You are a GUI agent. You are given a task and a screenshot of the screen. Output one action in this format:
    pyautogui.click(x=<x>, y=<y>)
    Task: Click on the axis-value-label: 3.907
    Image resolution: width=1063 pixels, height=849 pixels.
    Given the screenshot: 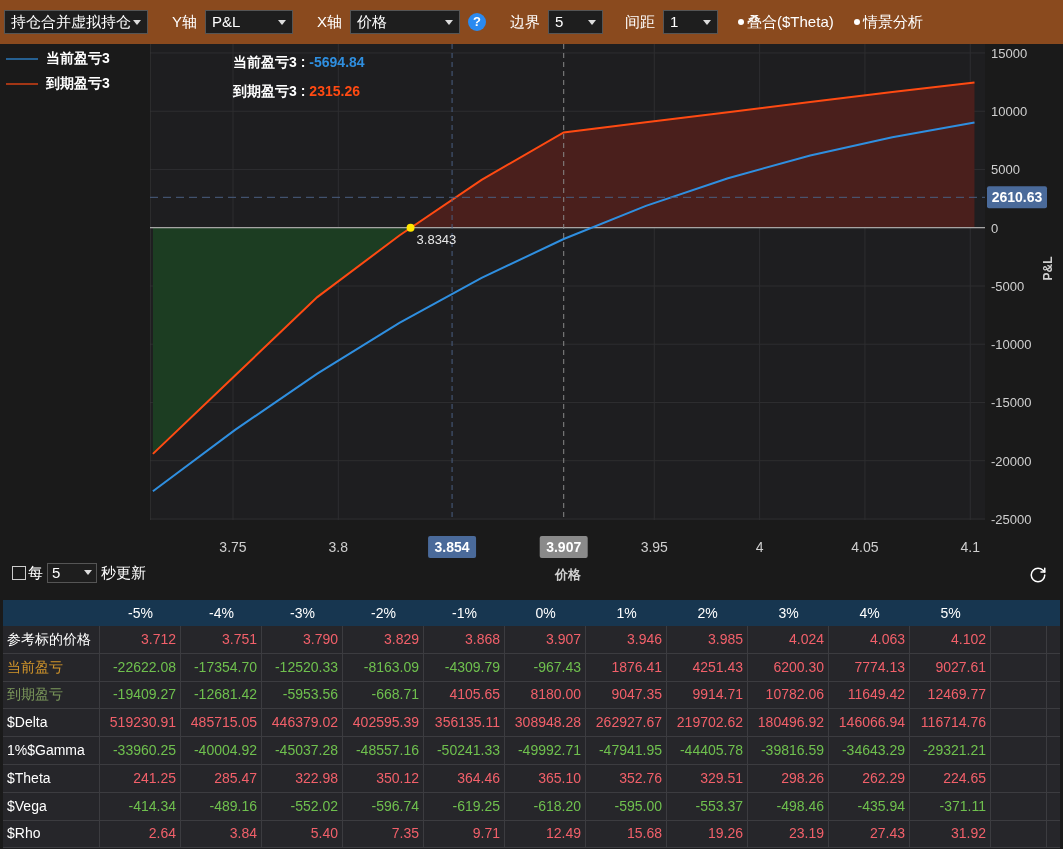 What is the action you would take?
    pyautogui.click(x=563, y=547)
    